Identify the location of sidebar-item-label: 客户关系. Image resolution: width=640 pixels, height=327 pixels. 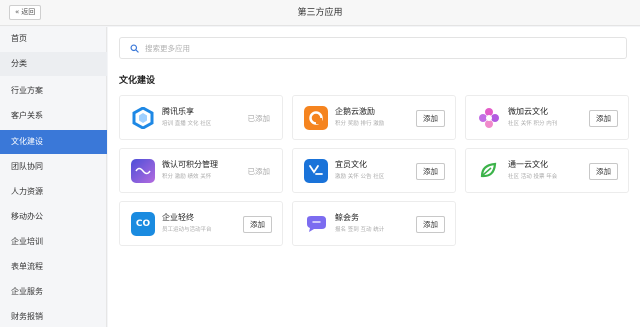
(27, 115).